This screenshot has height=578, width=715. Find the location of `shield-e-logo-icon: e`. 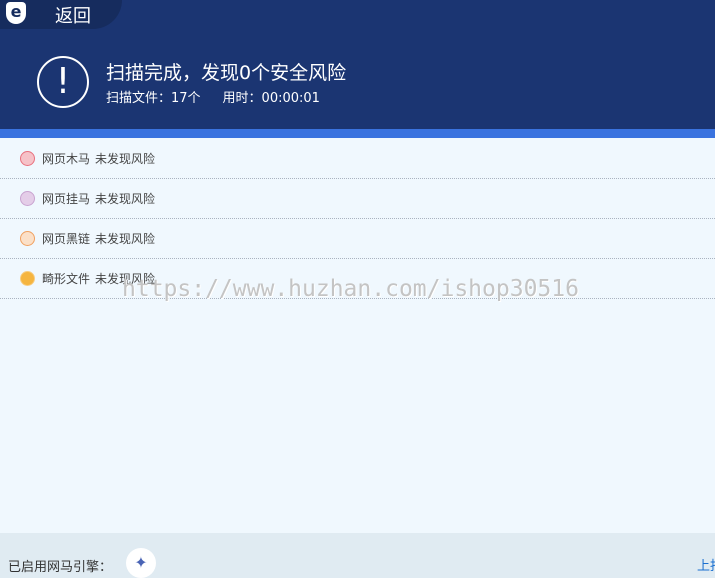

shield-e-logo-icon: e is located at coordinates (16, 13).